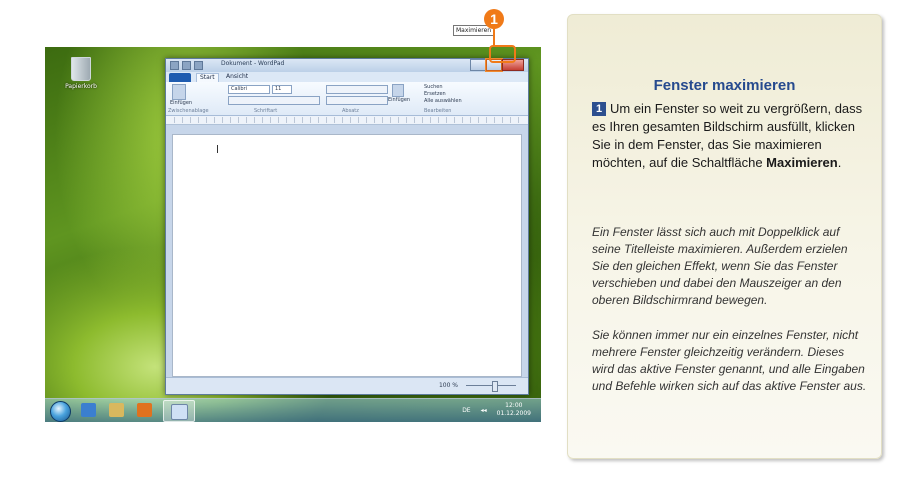 This screenshot has width=900, height=480. What do you see at coordinates (399, 100) in the screenshot?
I see `insert-label: Einfügen` at bounding box center [399, 100].